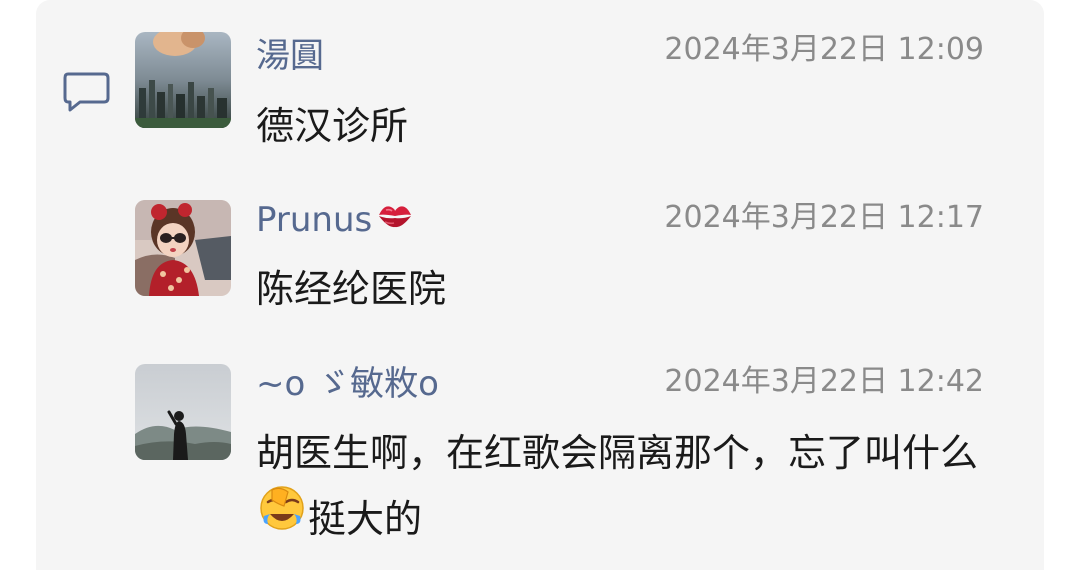  I want to click on comment-text-after-emoji: 挺大的, so click(365, 519).